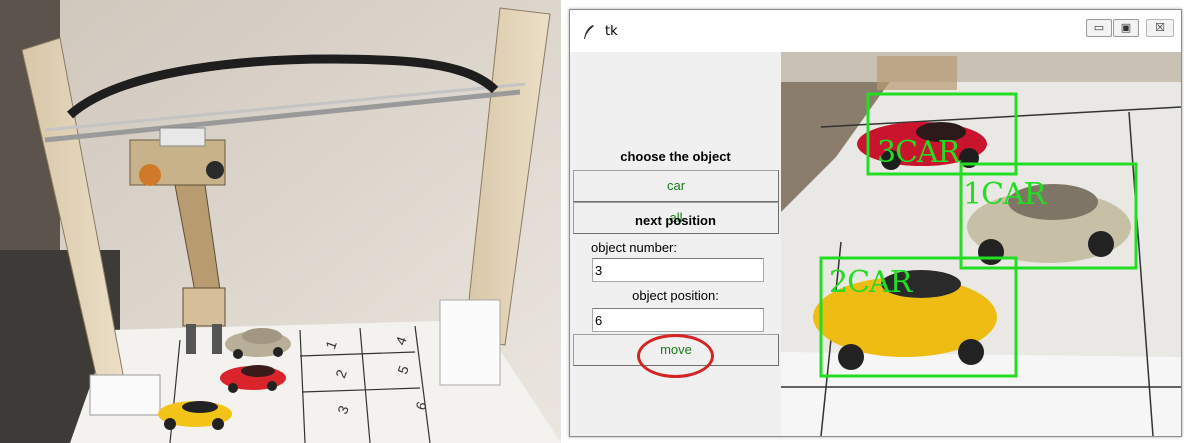 The height and width of the screenshot is (443, 1184). Describe the element at coordinates (678, 320) in the screenshot. I see `object-position-input` at that location.